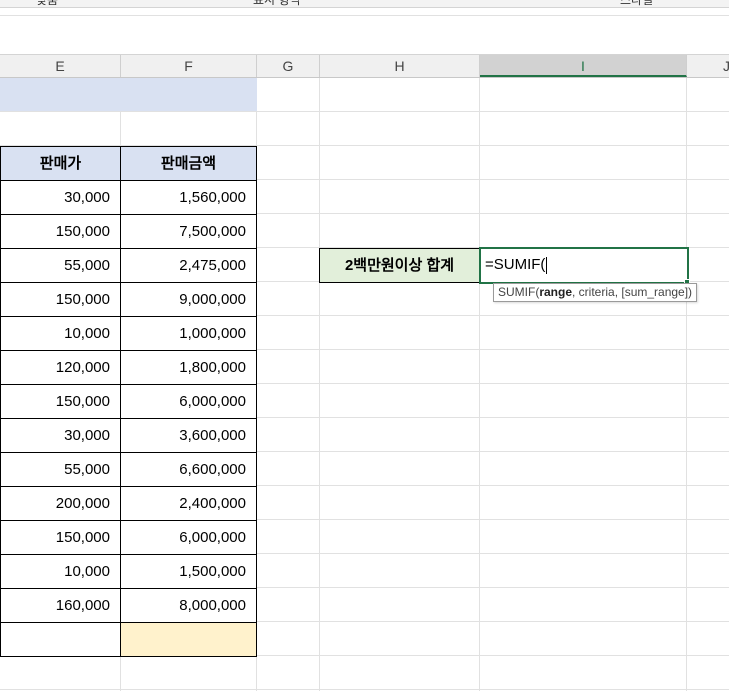  Describe the element at coordinates (188, 571) in the screenshot. I see `table-cell-sale-amount: 1,500,000` at that location.